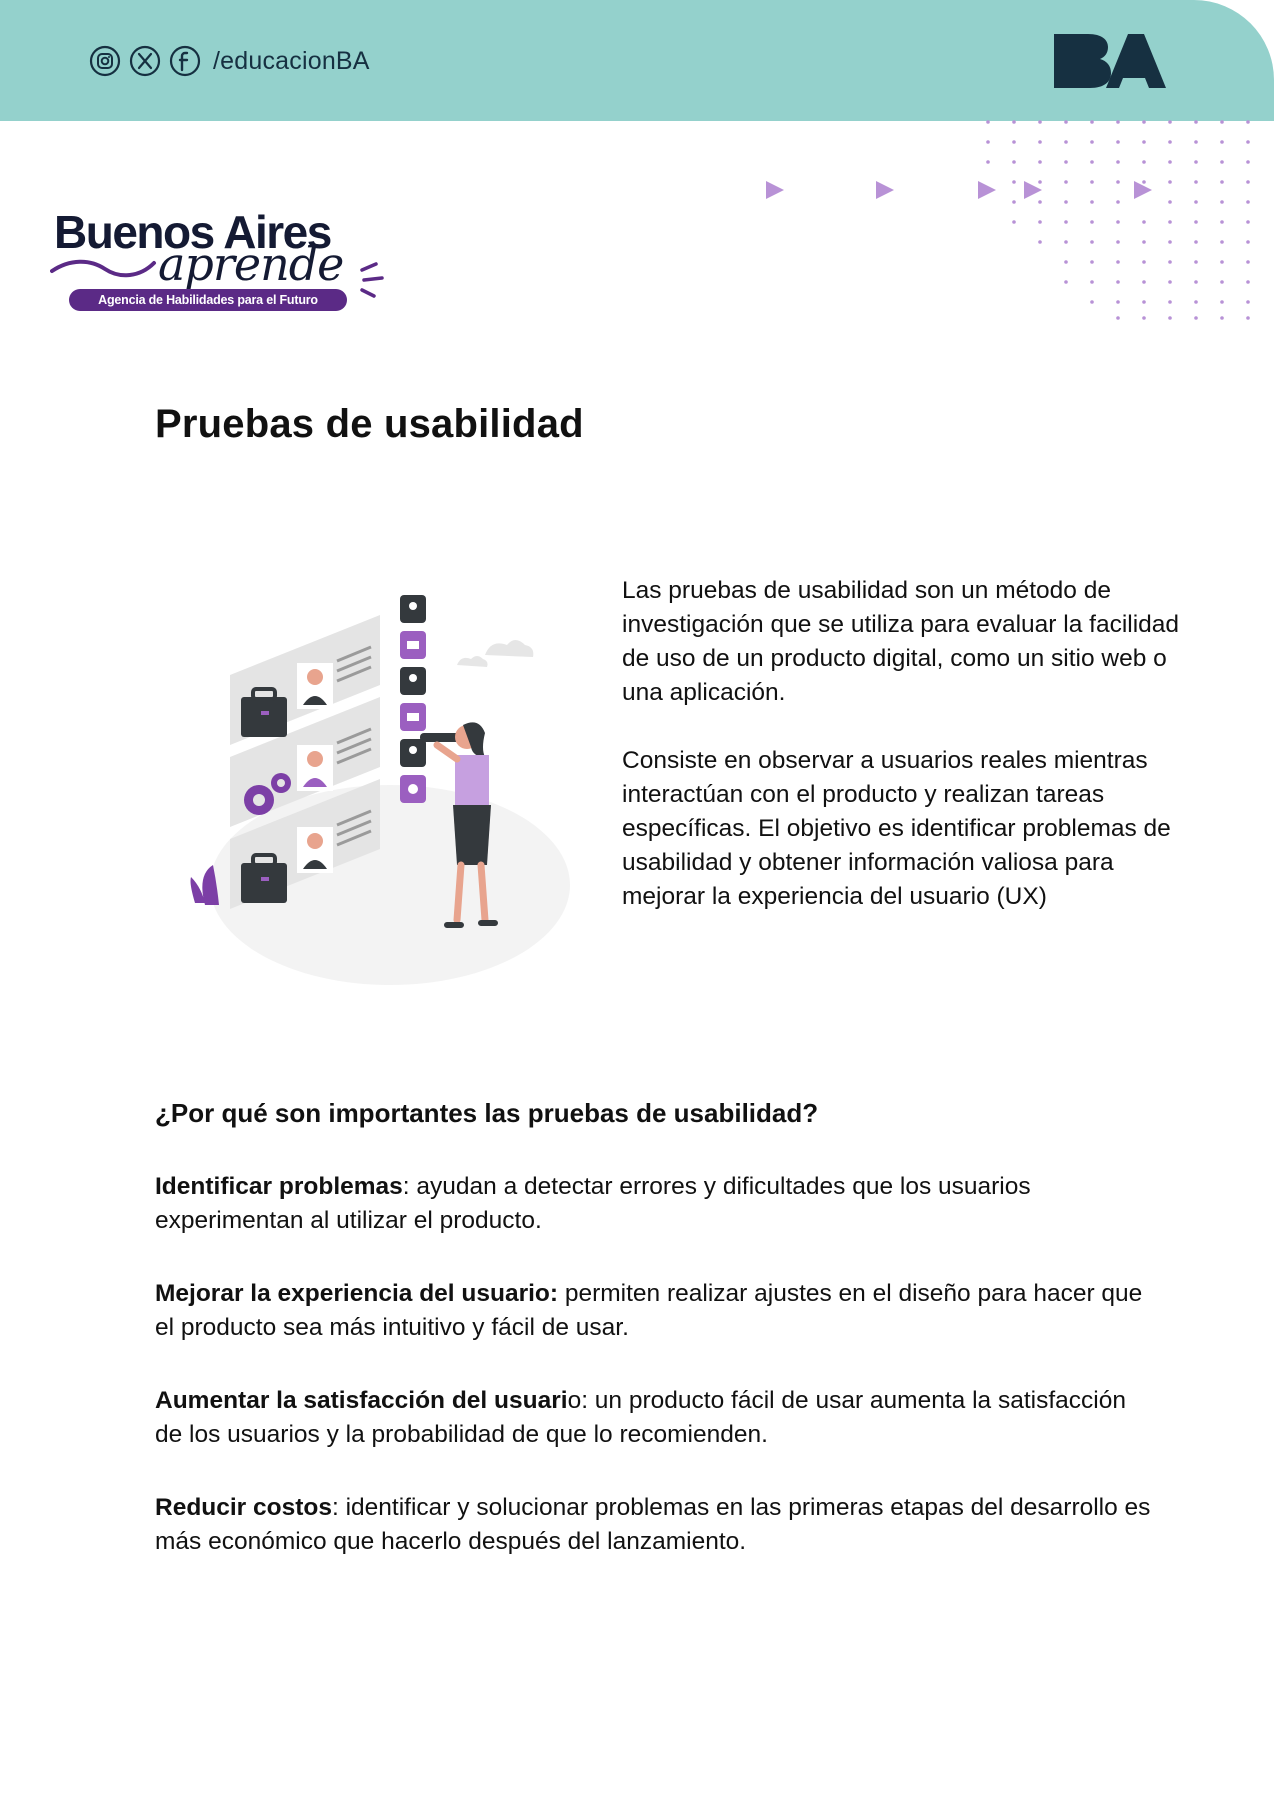 This screenshot has width=1274, height=1800. Describe the element at coordinates (185, 61) in the screenshot. I see `facebook-icon` at that location.